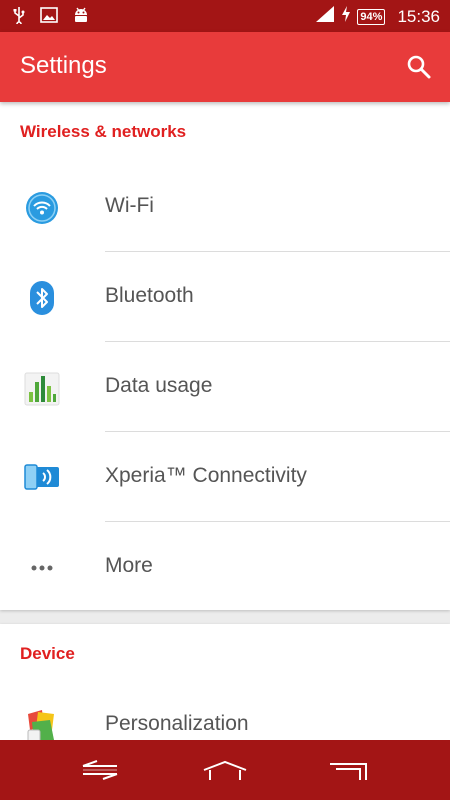 The width and height of the screenshot is (450, 800). I want to click on image-notification-icon, so click(49, 17).